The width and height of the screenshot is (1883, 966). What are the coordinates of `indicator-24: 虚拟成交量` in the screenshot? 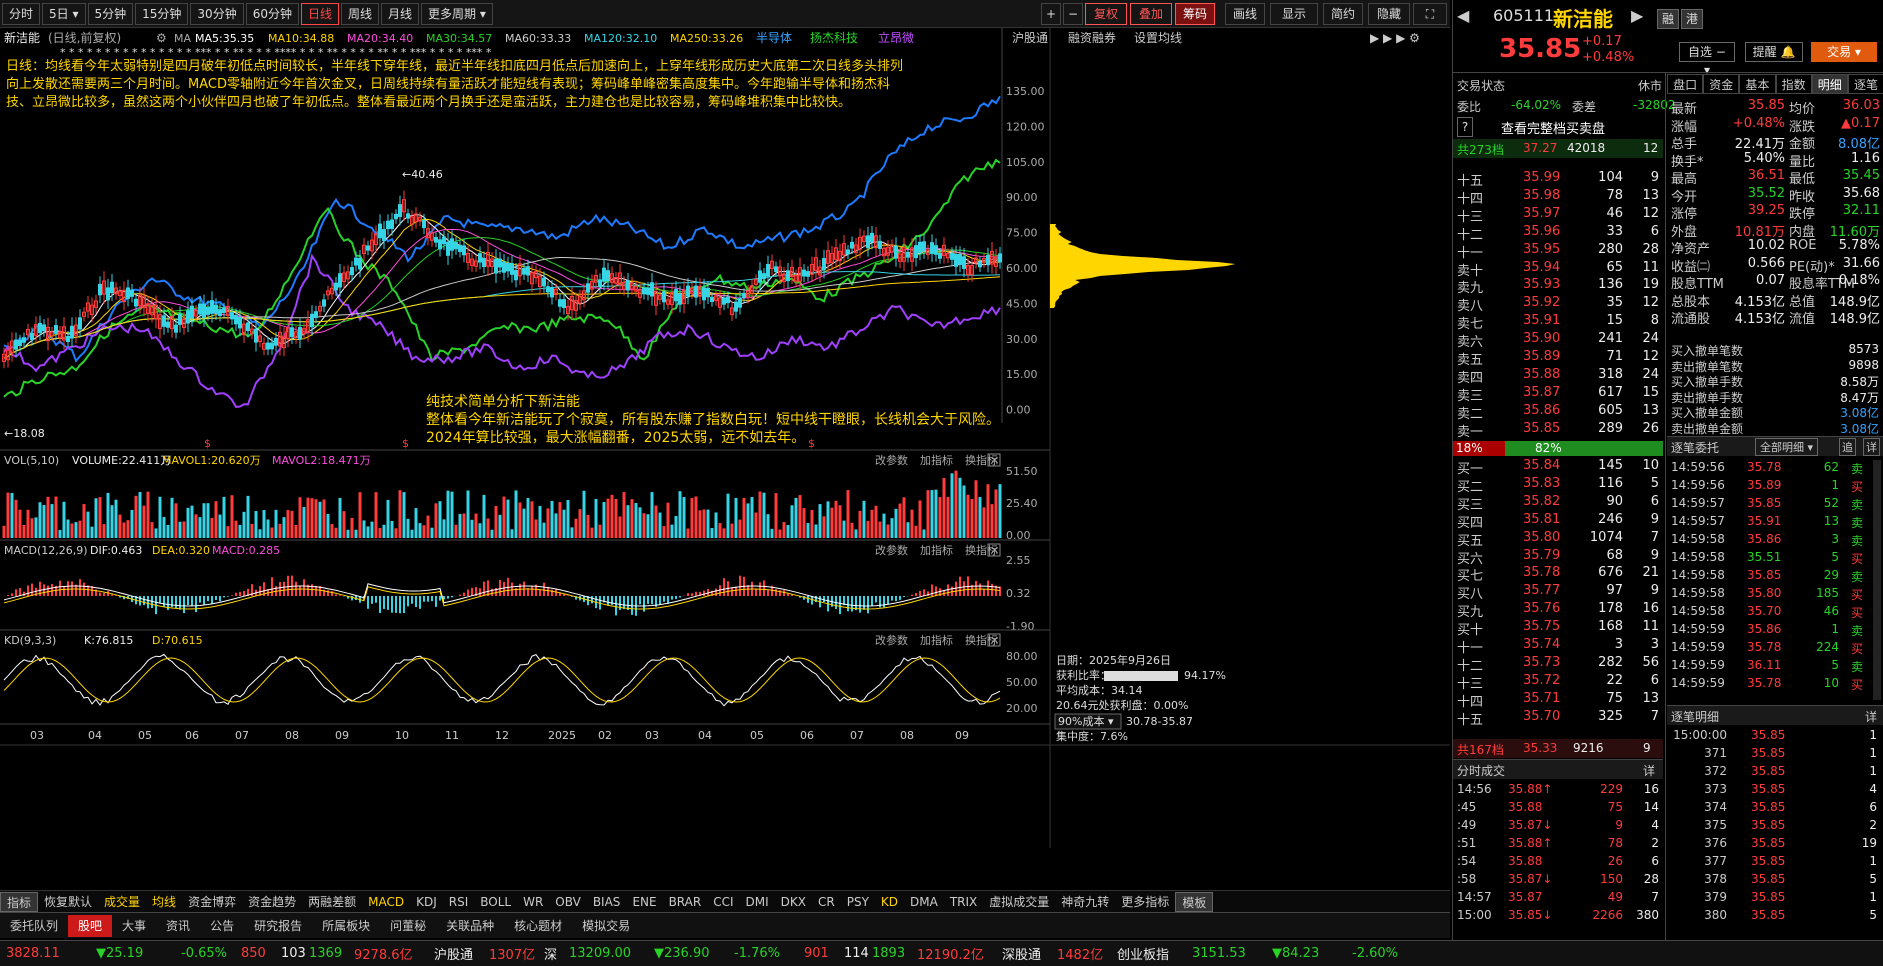 It's located at (1019, 902).